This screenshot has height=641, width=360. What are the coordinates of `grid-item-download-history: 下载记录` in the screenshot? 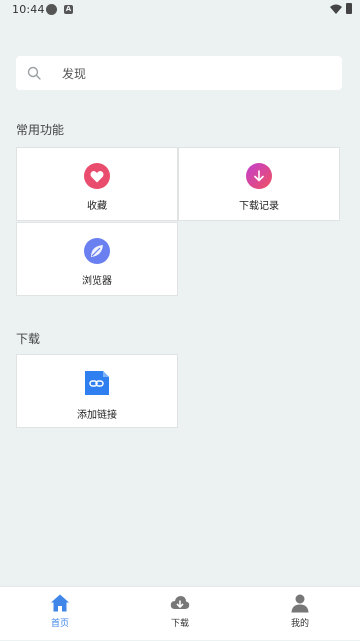 It's located at (259, 184).